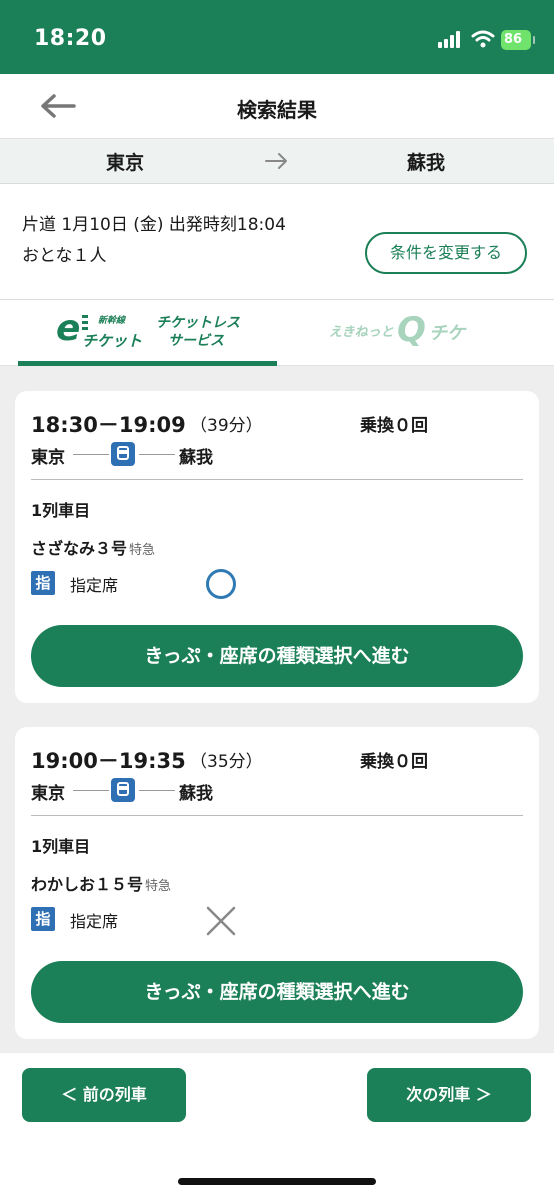  Describe the element at coordinates (449, 1095) in the screenshot. I see `next-train-button: 次の列車 ＞` at that location.